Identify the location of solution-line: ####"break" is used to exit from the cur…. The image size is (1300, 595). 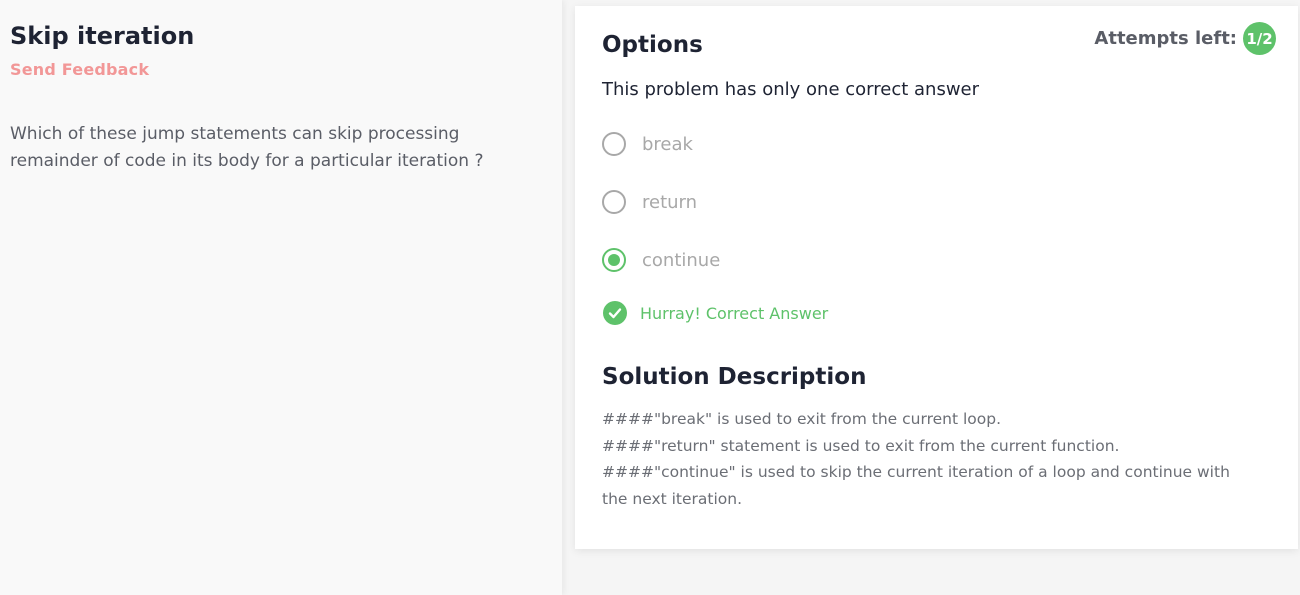
(802, 419).